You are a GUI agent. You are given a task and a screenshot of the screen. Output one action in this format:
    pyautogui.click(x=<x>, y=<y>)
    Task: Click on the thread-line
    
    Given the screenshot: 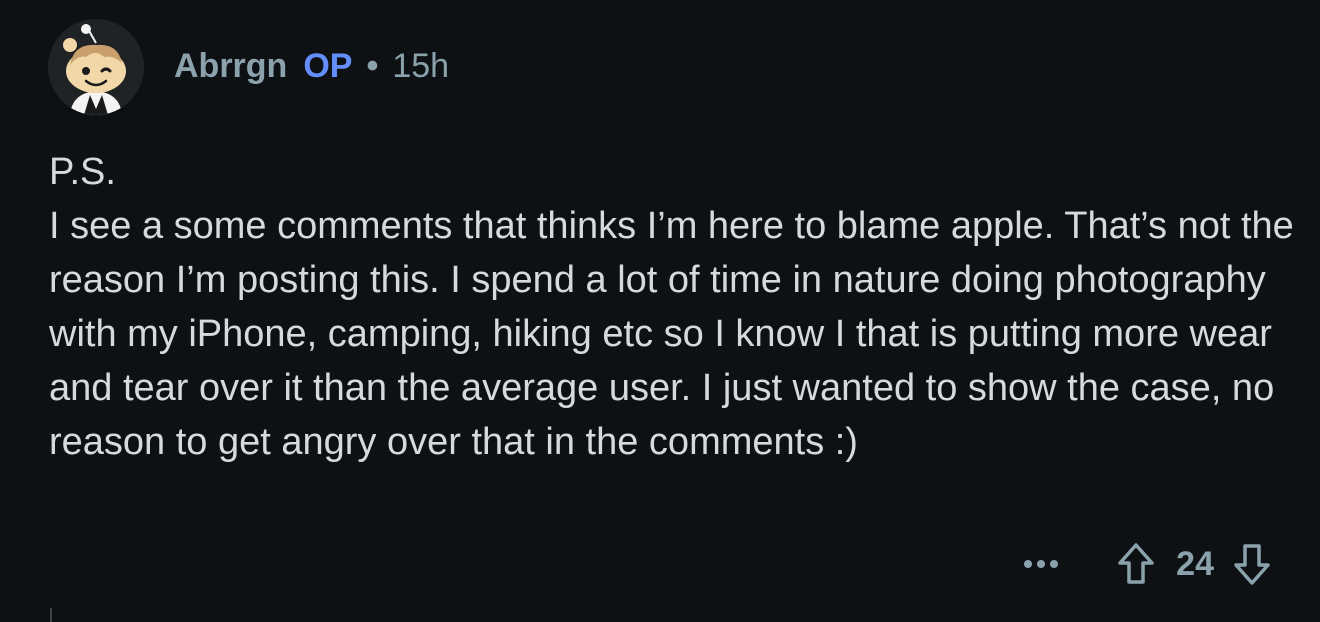 What is the action you would take?
    pyautogui.click(x=51, y=615)
    